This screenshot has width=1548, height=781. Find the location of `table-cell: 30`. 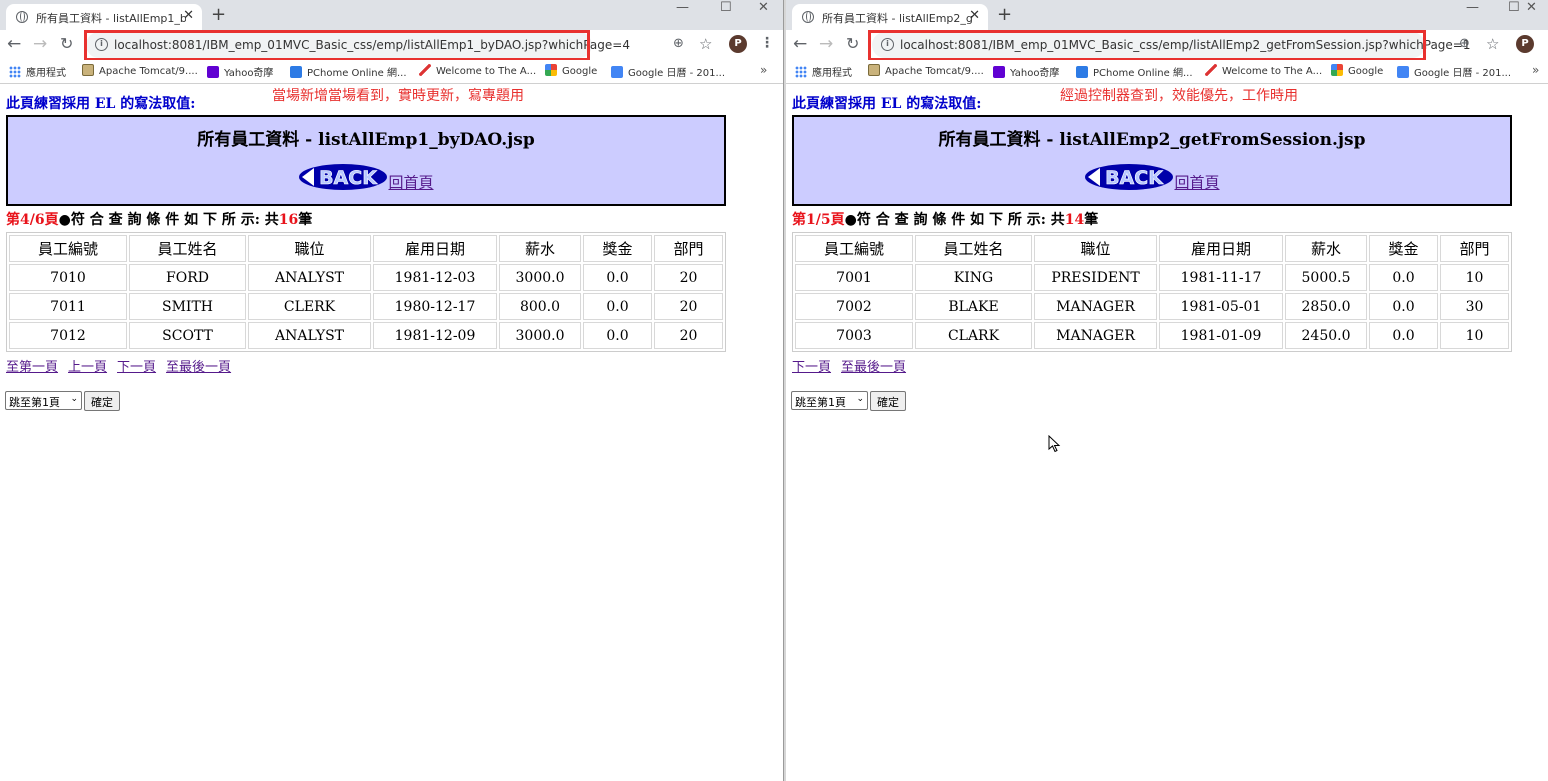

table-cell: 30 is located at coordinates (1474, 306).